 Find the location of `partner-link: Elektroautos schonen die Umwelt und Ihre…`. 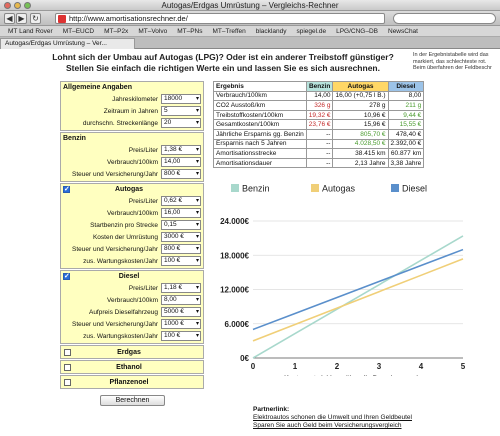

partner-link: Elektroautos schonen die Umwelt und Ihre… is located at coordinates (332, 418).